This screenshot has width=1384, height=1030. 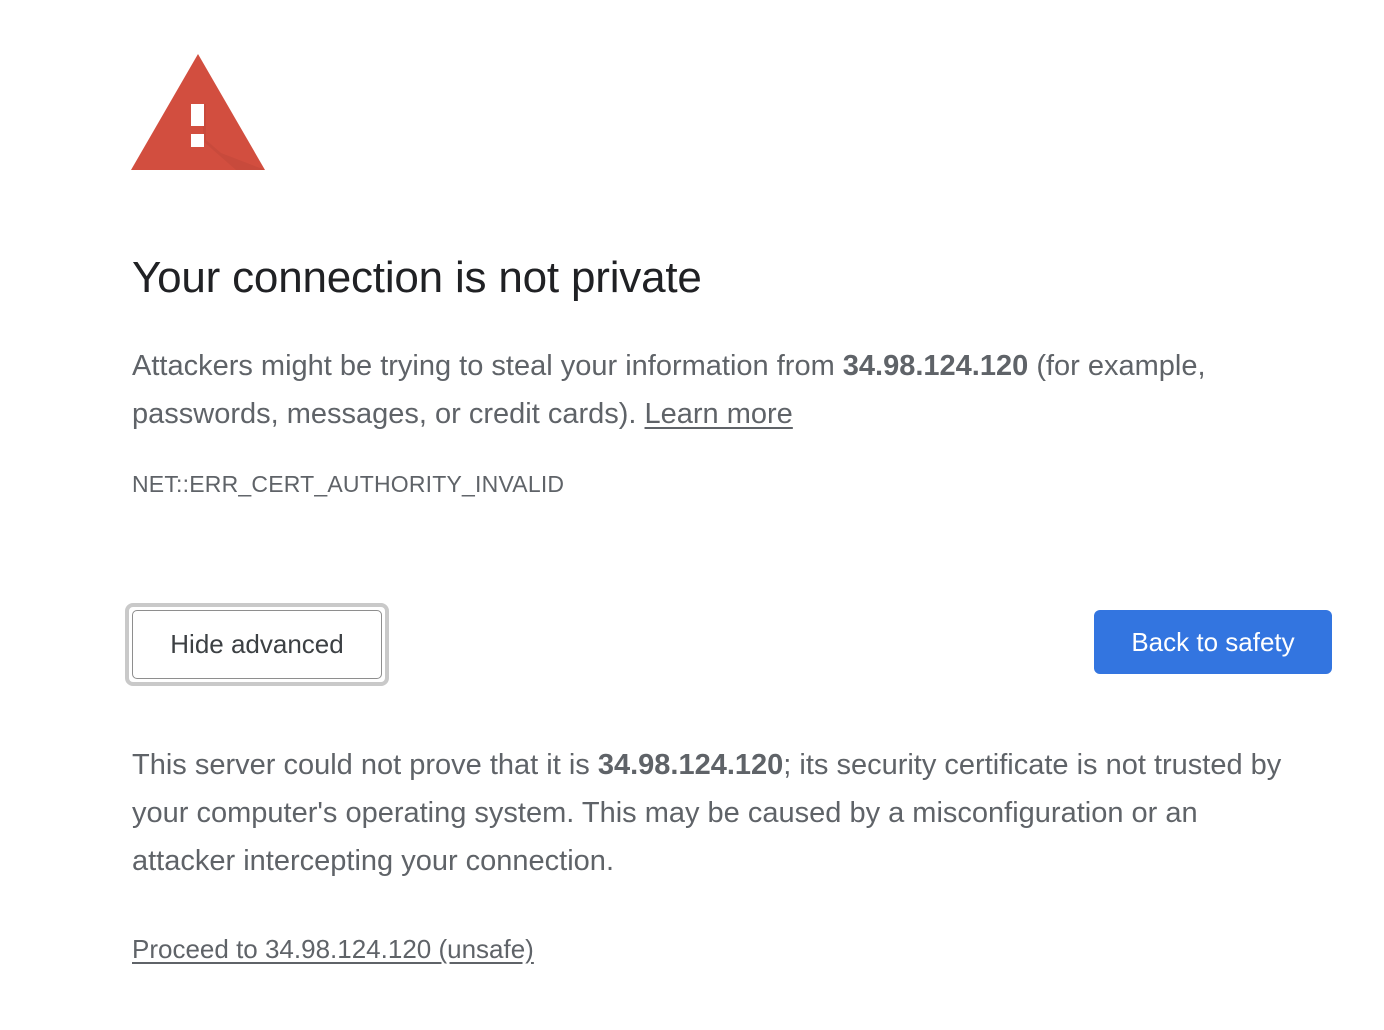 What do you see at coordinates (417, 277) in the screenshot?
I see `page-title: Your connection is not private` at bounding box center [417, 277].